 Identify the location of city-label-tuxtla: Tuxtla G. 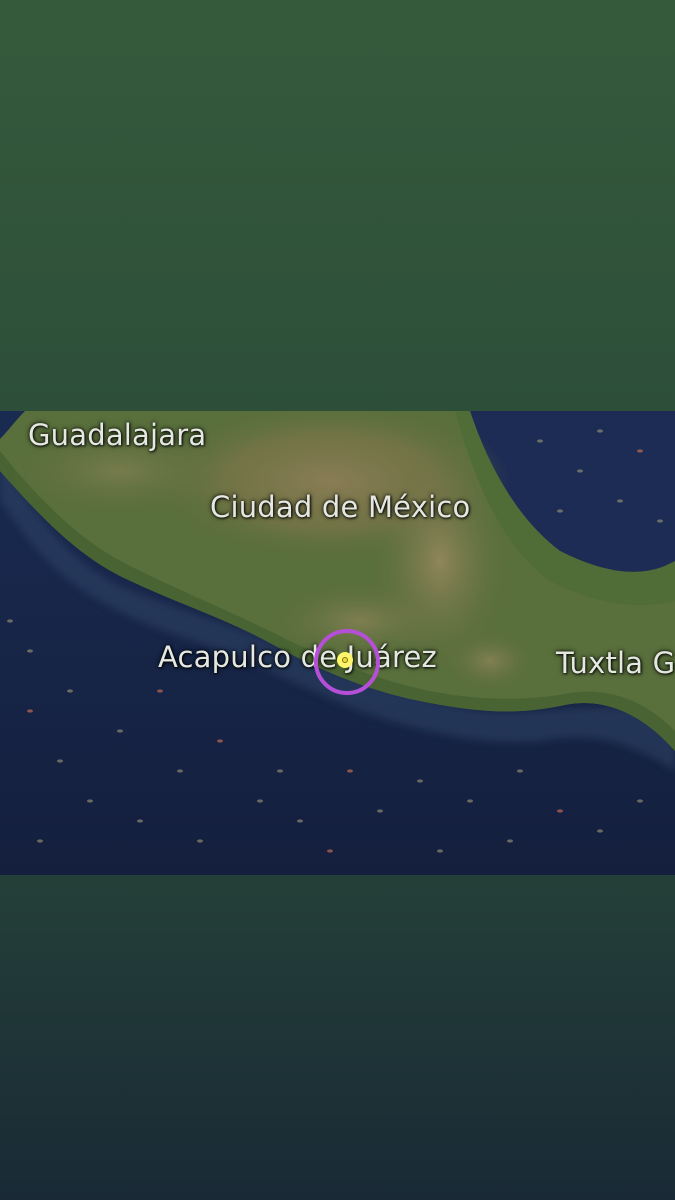
(615, 663).